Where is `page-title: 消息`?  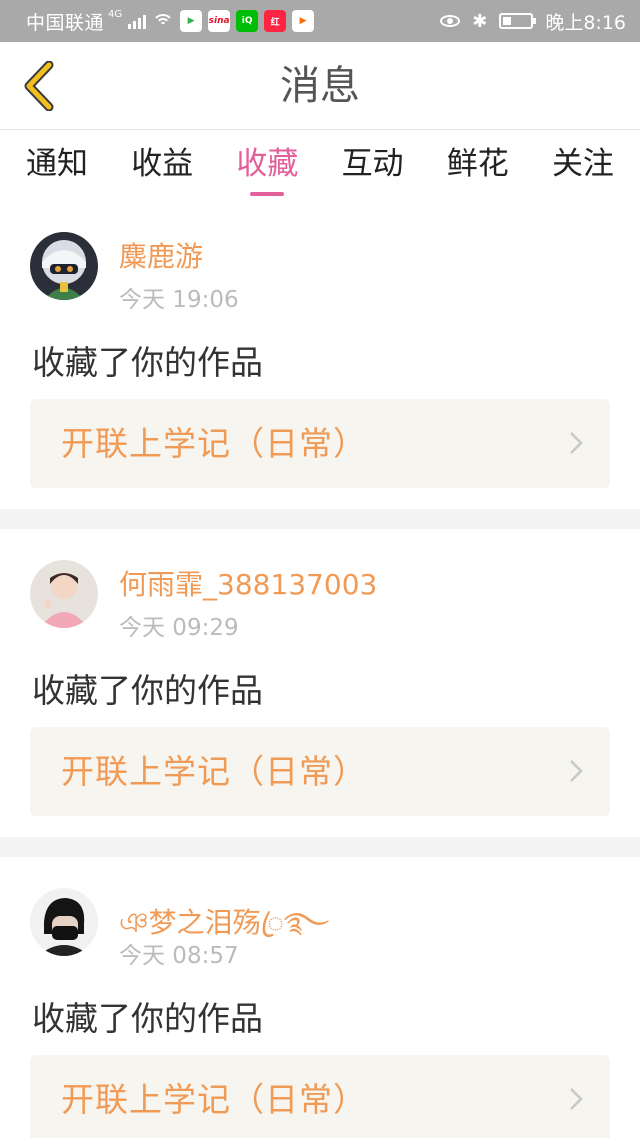
page-title: 消息 is located at coordinates (320, 86).